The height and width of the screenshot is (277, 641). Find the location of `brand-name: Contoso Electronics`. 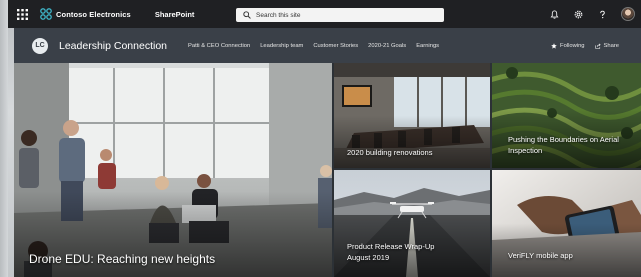

brand-name: Contoso Electronics is located at coordinates (93, 14).